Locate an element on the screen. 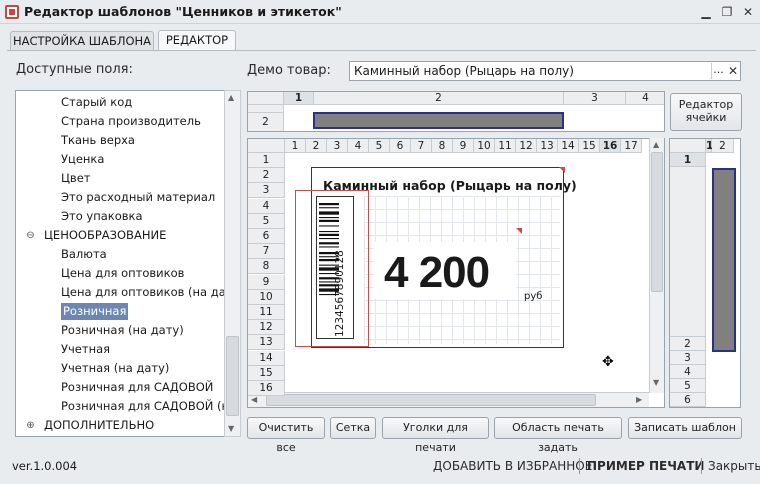 This screenshot has height=484, width=760. restore-icon: ❐ is located at coordinates (727, 12).